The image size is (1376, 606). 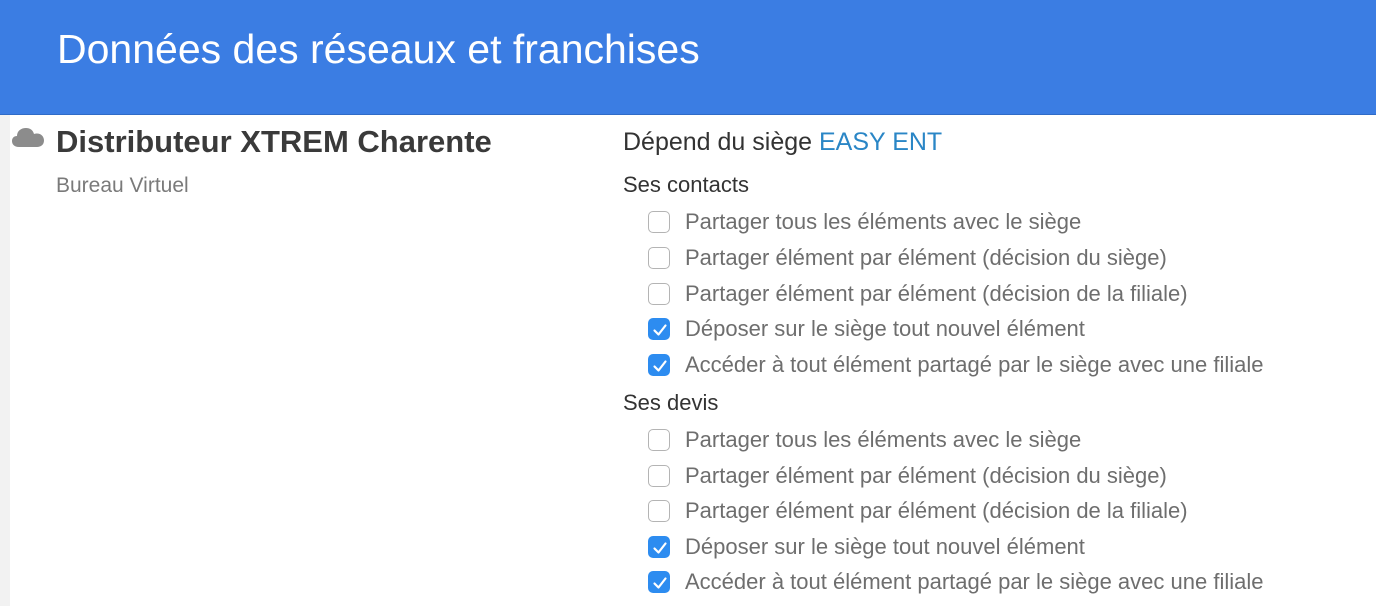 What do you see at coordinates (5, 360) in the screenshot?
I see `left-rail` at bounding box center [5, 360].